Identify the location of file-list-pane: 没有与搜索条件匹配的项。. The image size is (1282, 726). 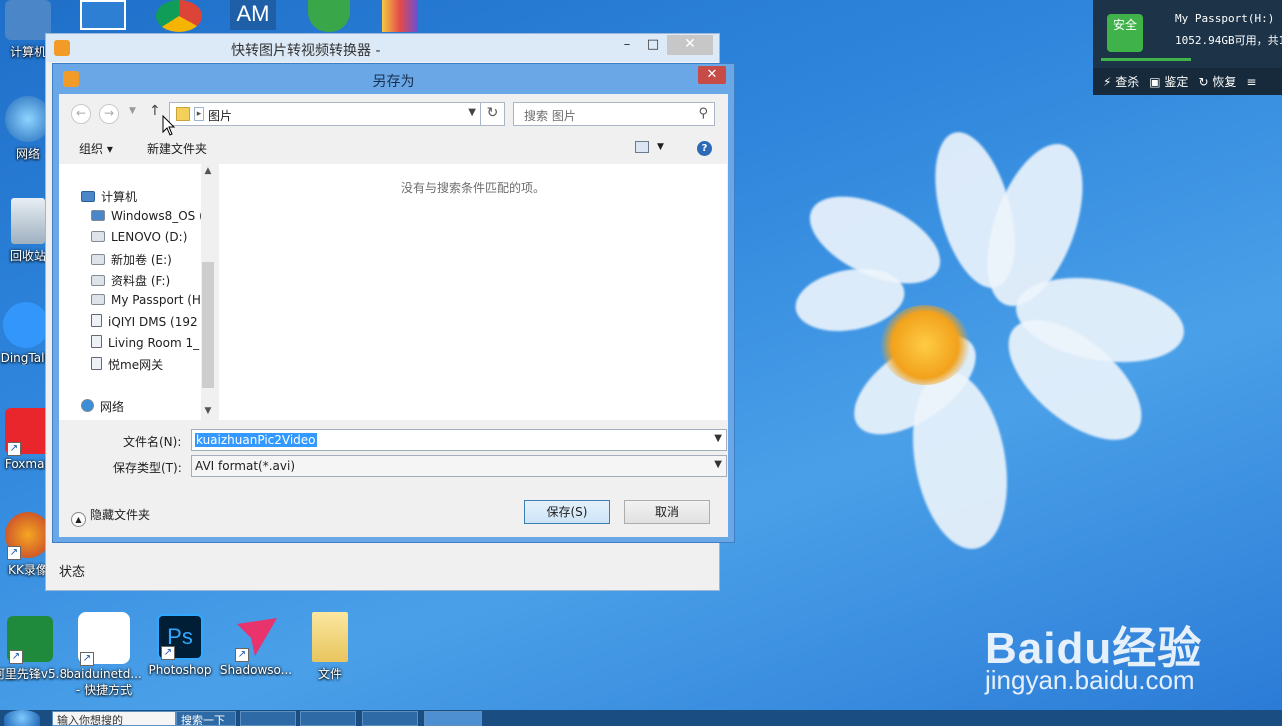
(473, 292).